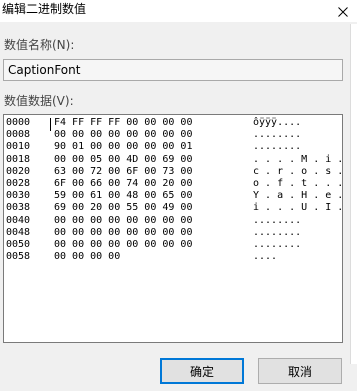  I want to click on hex-offset: 0040, so click(18, 220).